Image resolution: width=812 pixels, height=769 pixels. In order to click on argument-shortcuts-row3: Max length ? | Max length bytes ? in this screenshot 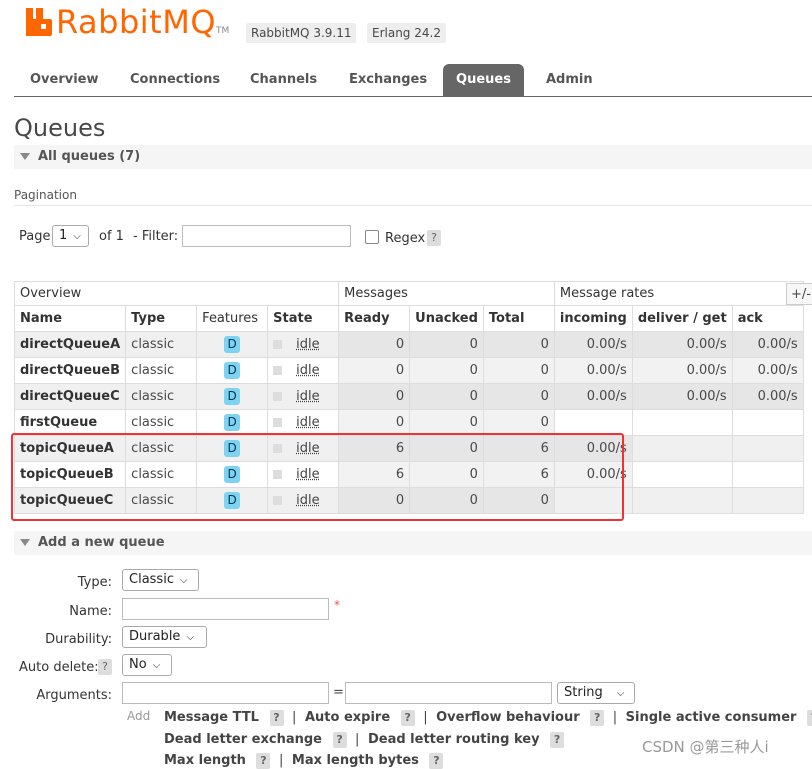, I will do `click(304, 761)`.